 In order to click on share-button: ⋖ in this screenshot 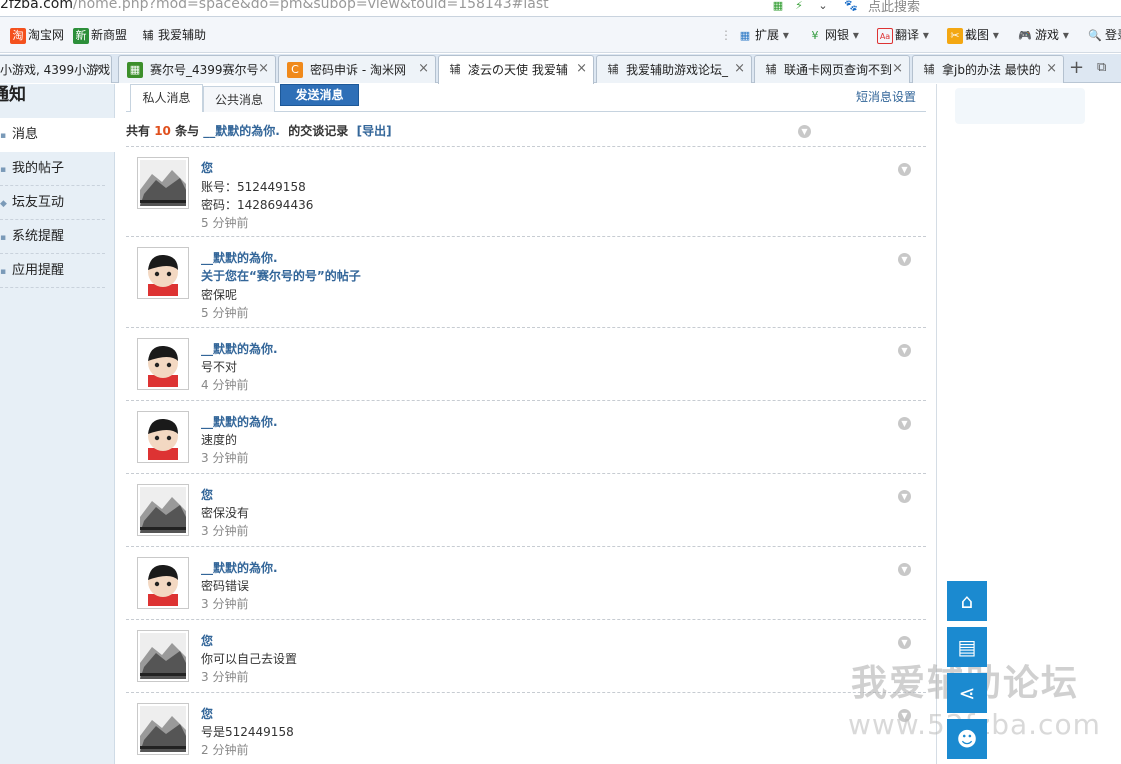, I will do `click(967, 693)`.